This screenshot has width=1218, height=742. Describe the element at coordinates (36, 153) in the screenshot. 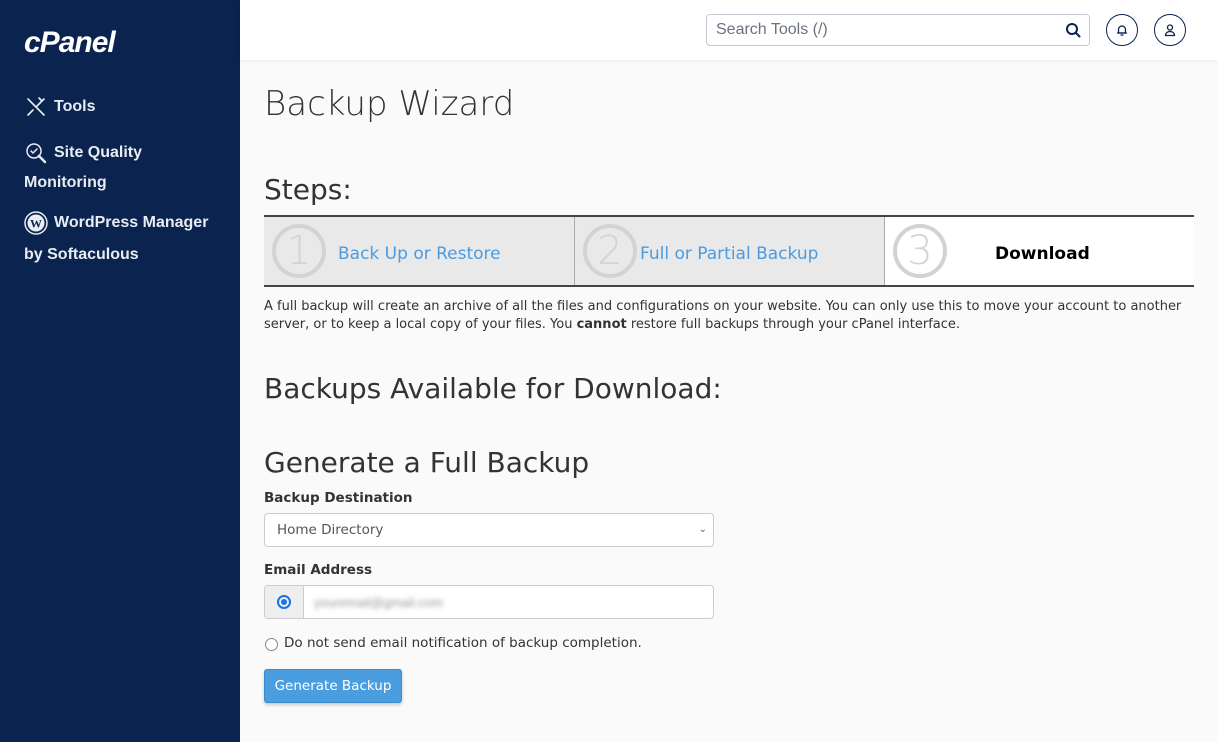

I see `site-quality-icon` at that location.